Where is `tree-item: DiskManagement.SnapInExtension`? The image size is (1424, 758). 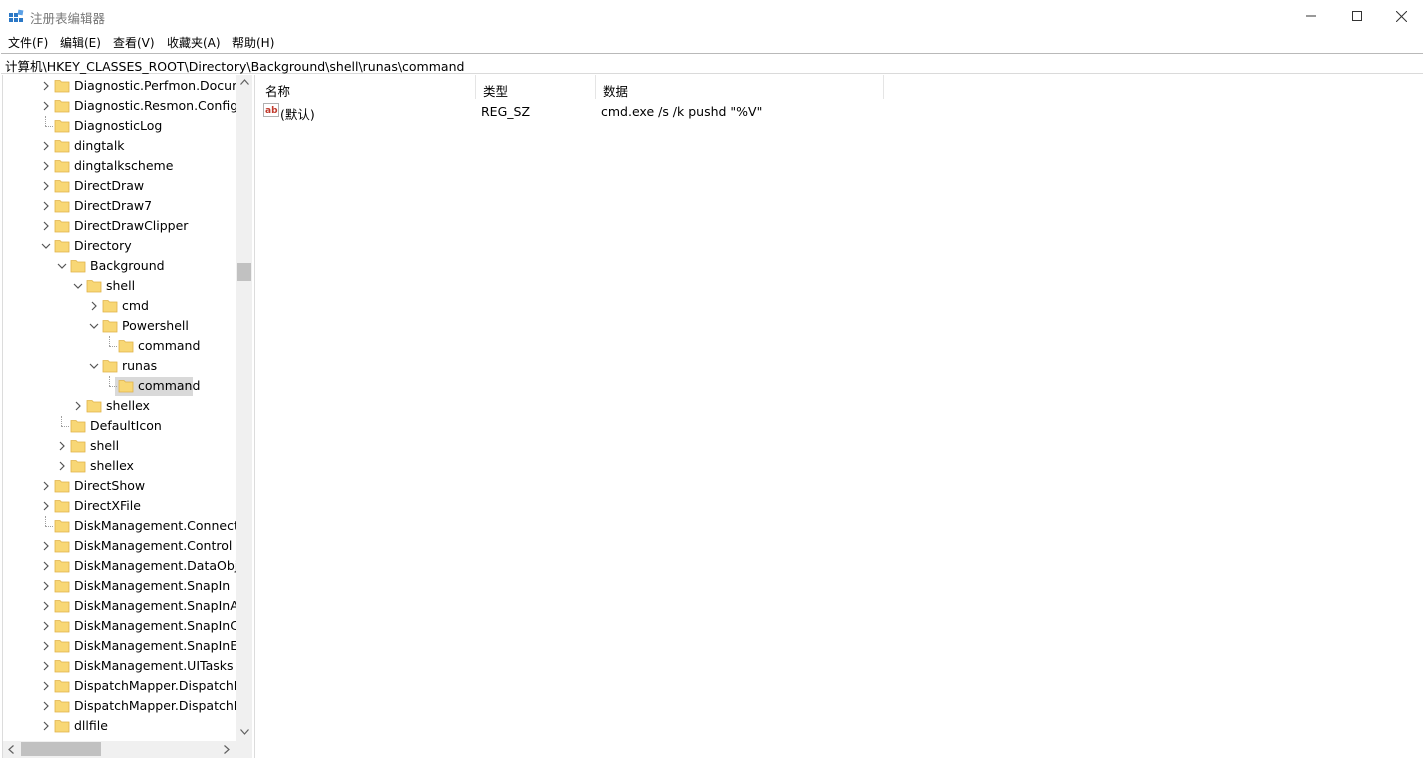 tree-item: DiskManagement.SnapInExtension is located at coordinates (119, 646).